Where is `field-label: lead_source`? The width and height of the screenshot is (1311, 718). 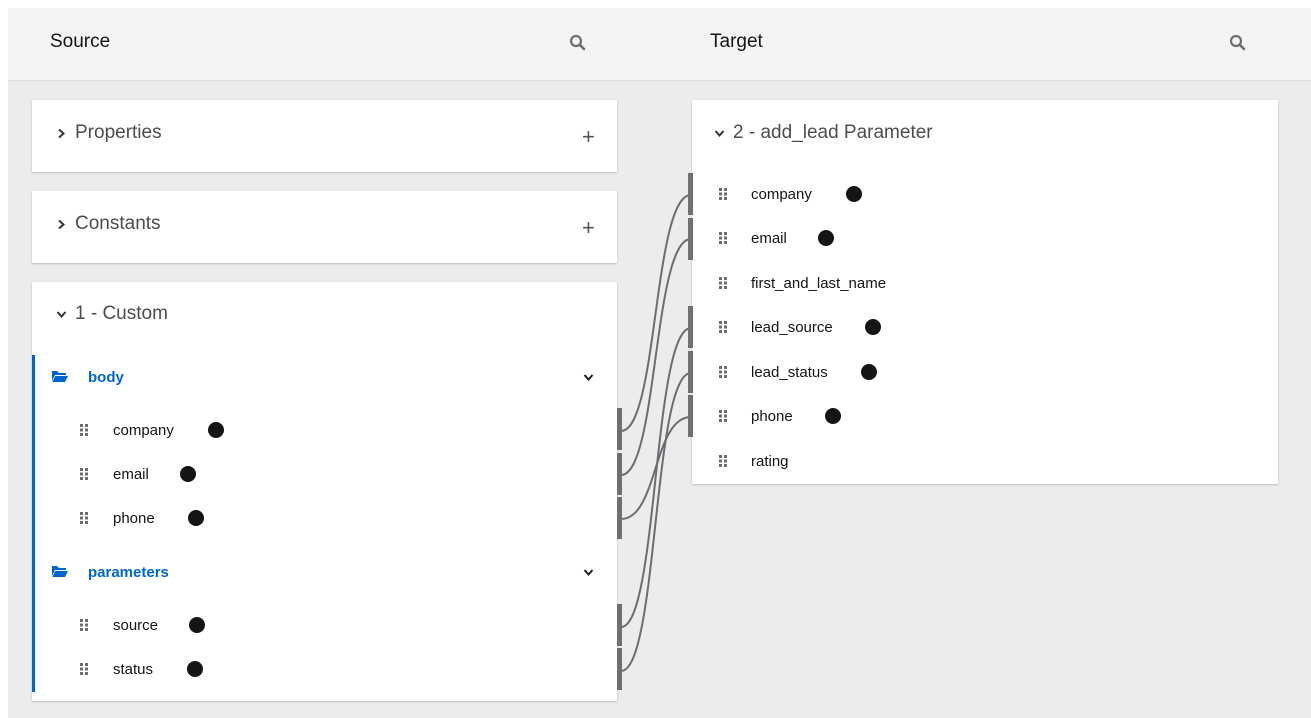 field-label: lead_source is located at coordinates (792, 327).